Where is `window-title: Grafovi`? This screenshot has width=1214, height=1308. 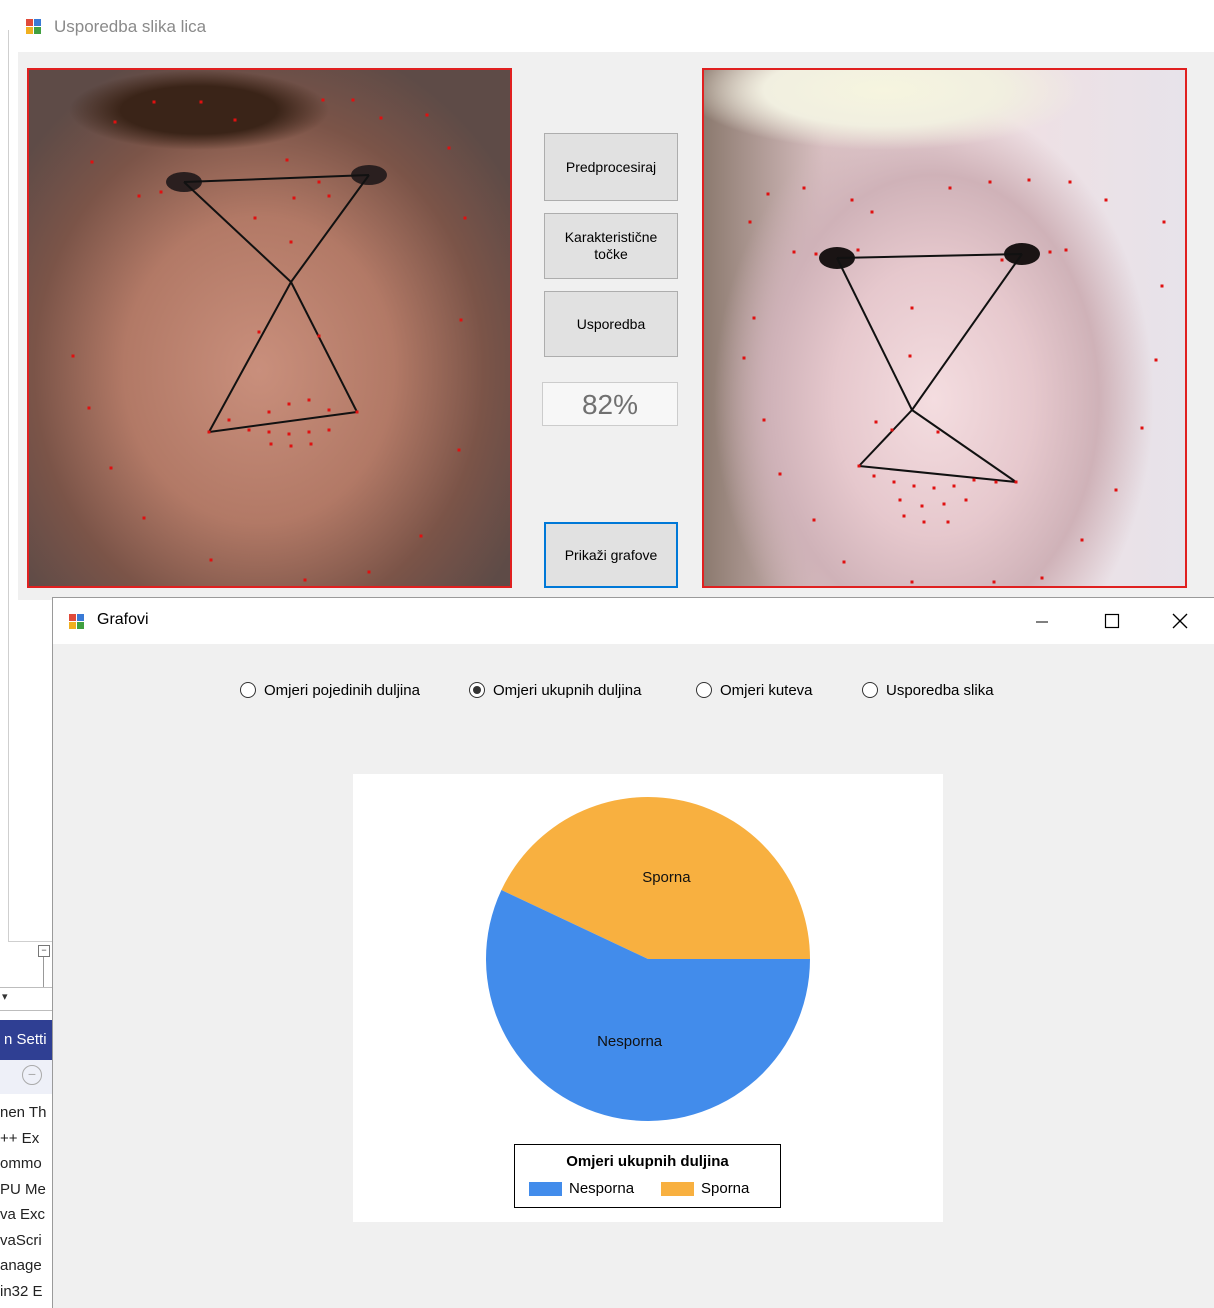 window-title: Grafovi is located at coordinates (123, 619).